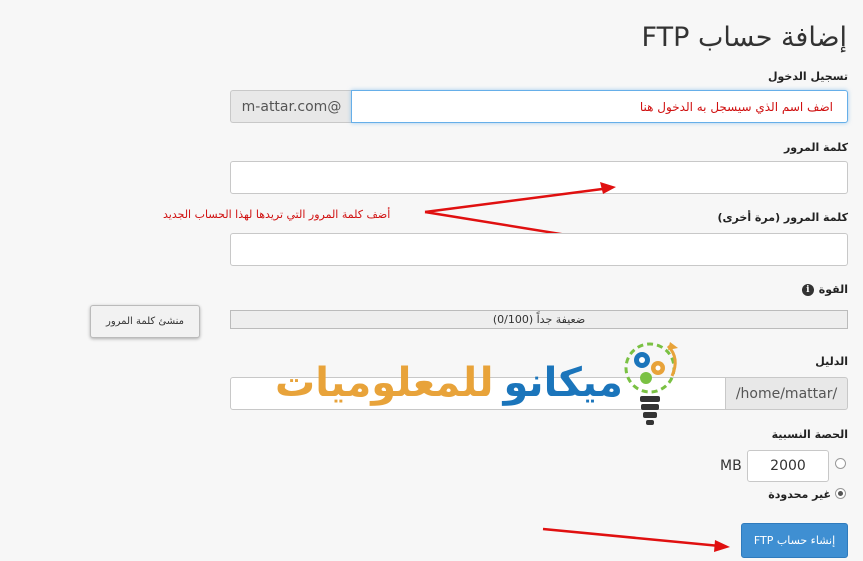 Image resolution: width=863 pixels, height=561 pixels. I want to click on arrow-head-upper, so click(608, 188).